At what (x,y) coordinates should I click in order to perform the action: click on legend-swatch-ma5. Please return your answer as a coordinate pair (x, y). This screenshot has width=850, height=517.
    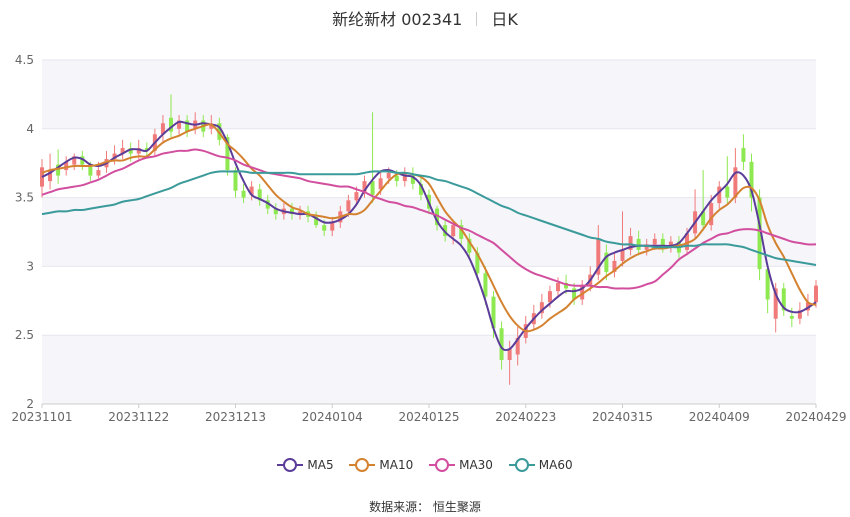
    Looking at the image, I should click on (290, 465).